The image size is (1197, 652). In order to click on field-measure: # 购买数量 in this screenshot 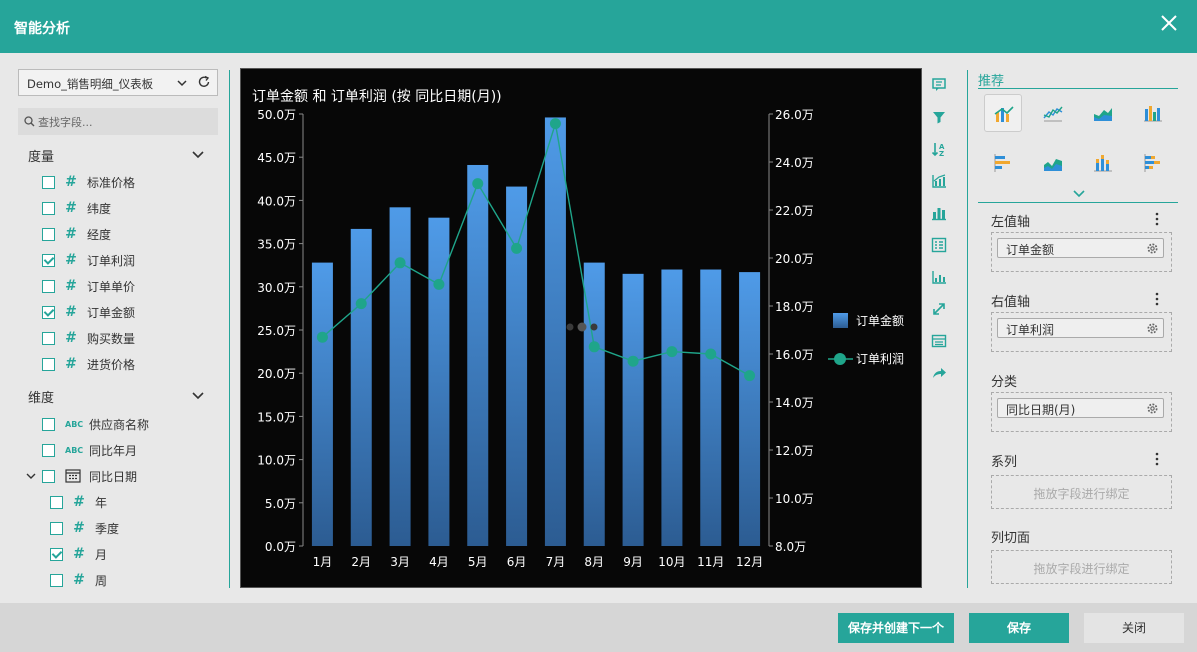, I will do `click(88, 338)`.